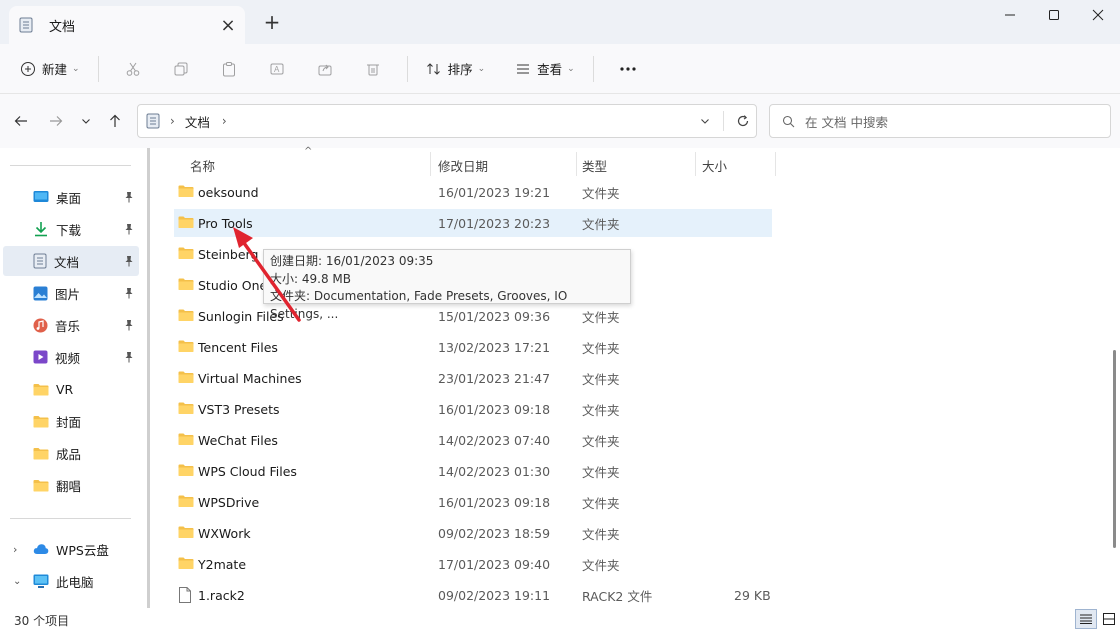 The width and height of the screenshot is (1120, 630). What do you see at coordinates (705, 121) in the screenshot?
I see `address-history-chevron-icon` at bounding box center [705, 121].